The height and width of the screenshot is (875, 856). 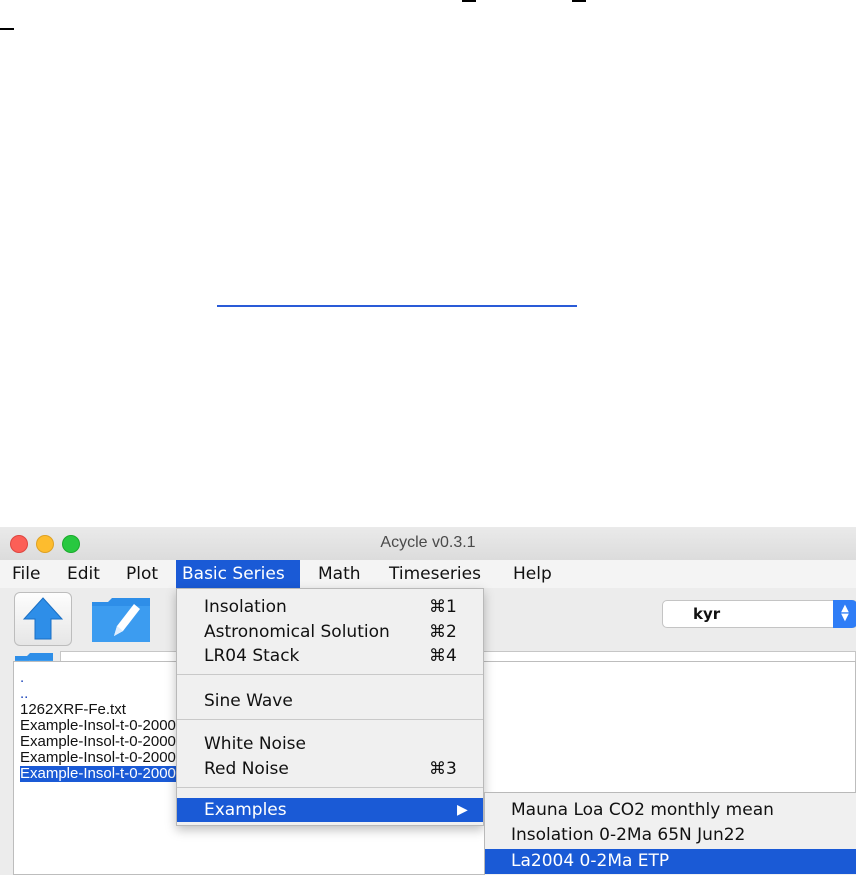 What do you see at coordinates (642, 810) in the screenshot?
I see `submenu-item-label: Mauna Loa CO2 monthly mean` at bounding box center [642, 810].